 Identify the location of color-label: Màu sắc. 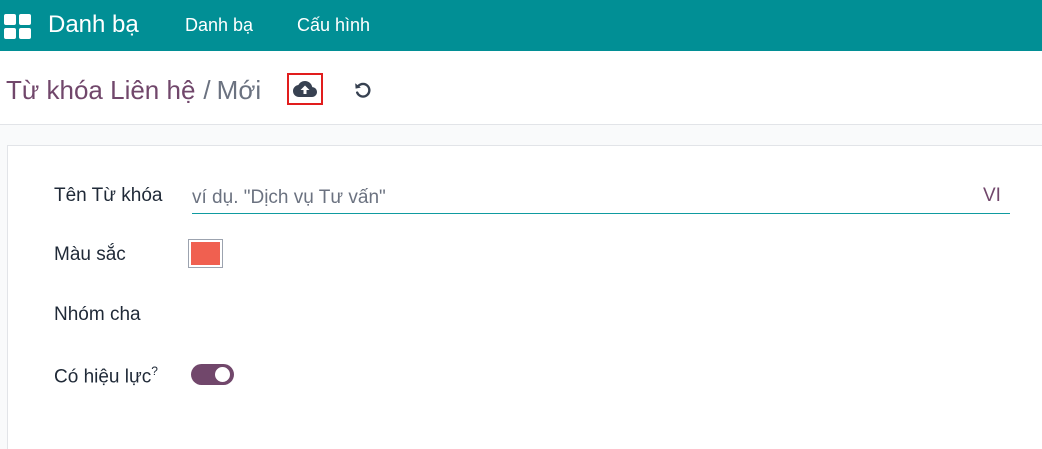
(90, 254).